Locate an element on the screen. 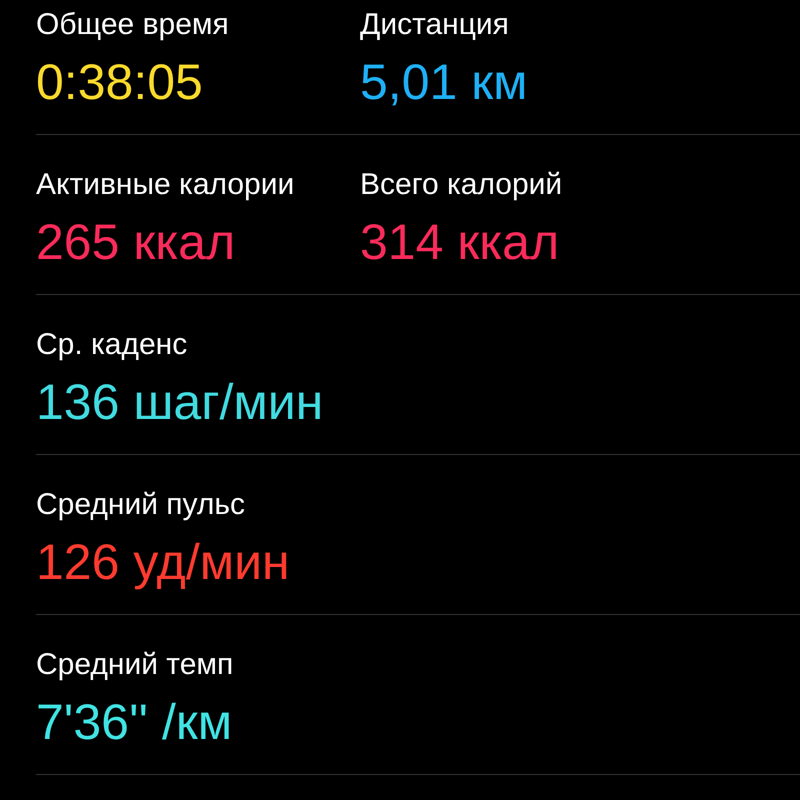  metric-value: 7'36'' /км is located at coordinates (135, 722).